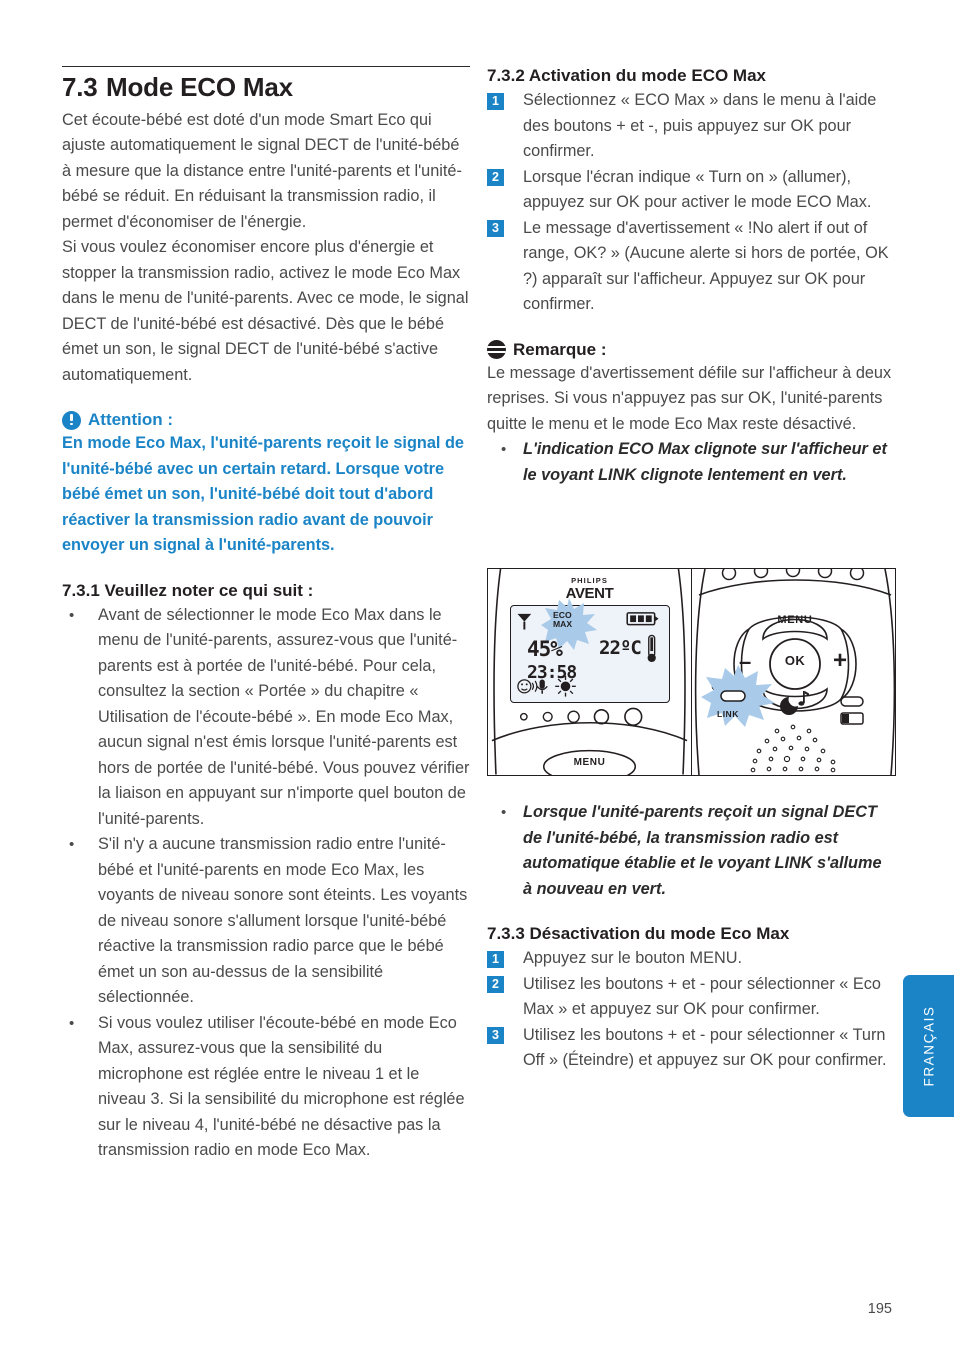 The height and width of the screenshot is (1350, 954). I want to click on section-733-heading: 7.3.3 Désactivation du mode Eco Max, so click(638, 933).